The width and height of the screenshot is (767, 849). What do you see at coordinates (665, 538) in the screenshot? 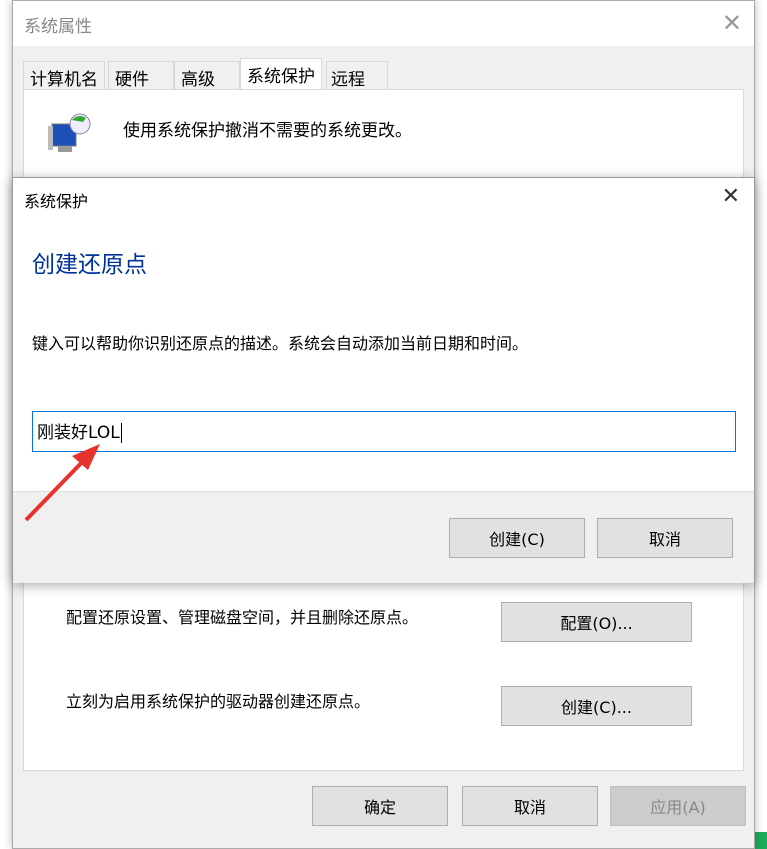
I see `dialog-cancel-button: 取消` at bounding box center [665, 538].